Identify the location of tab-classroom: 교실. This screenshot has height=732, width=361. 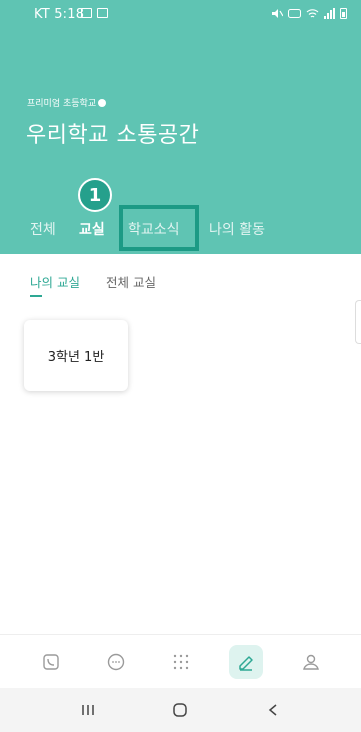
(92, 229).